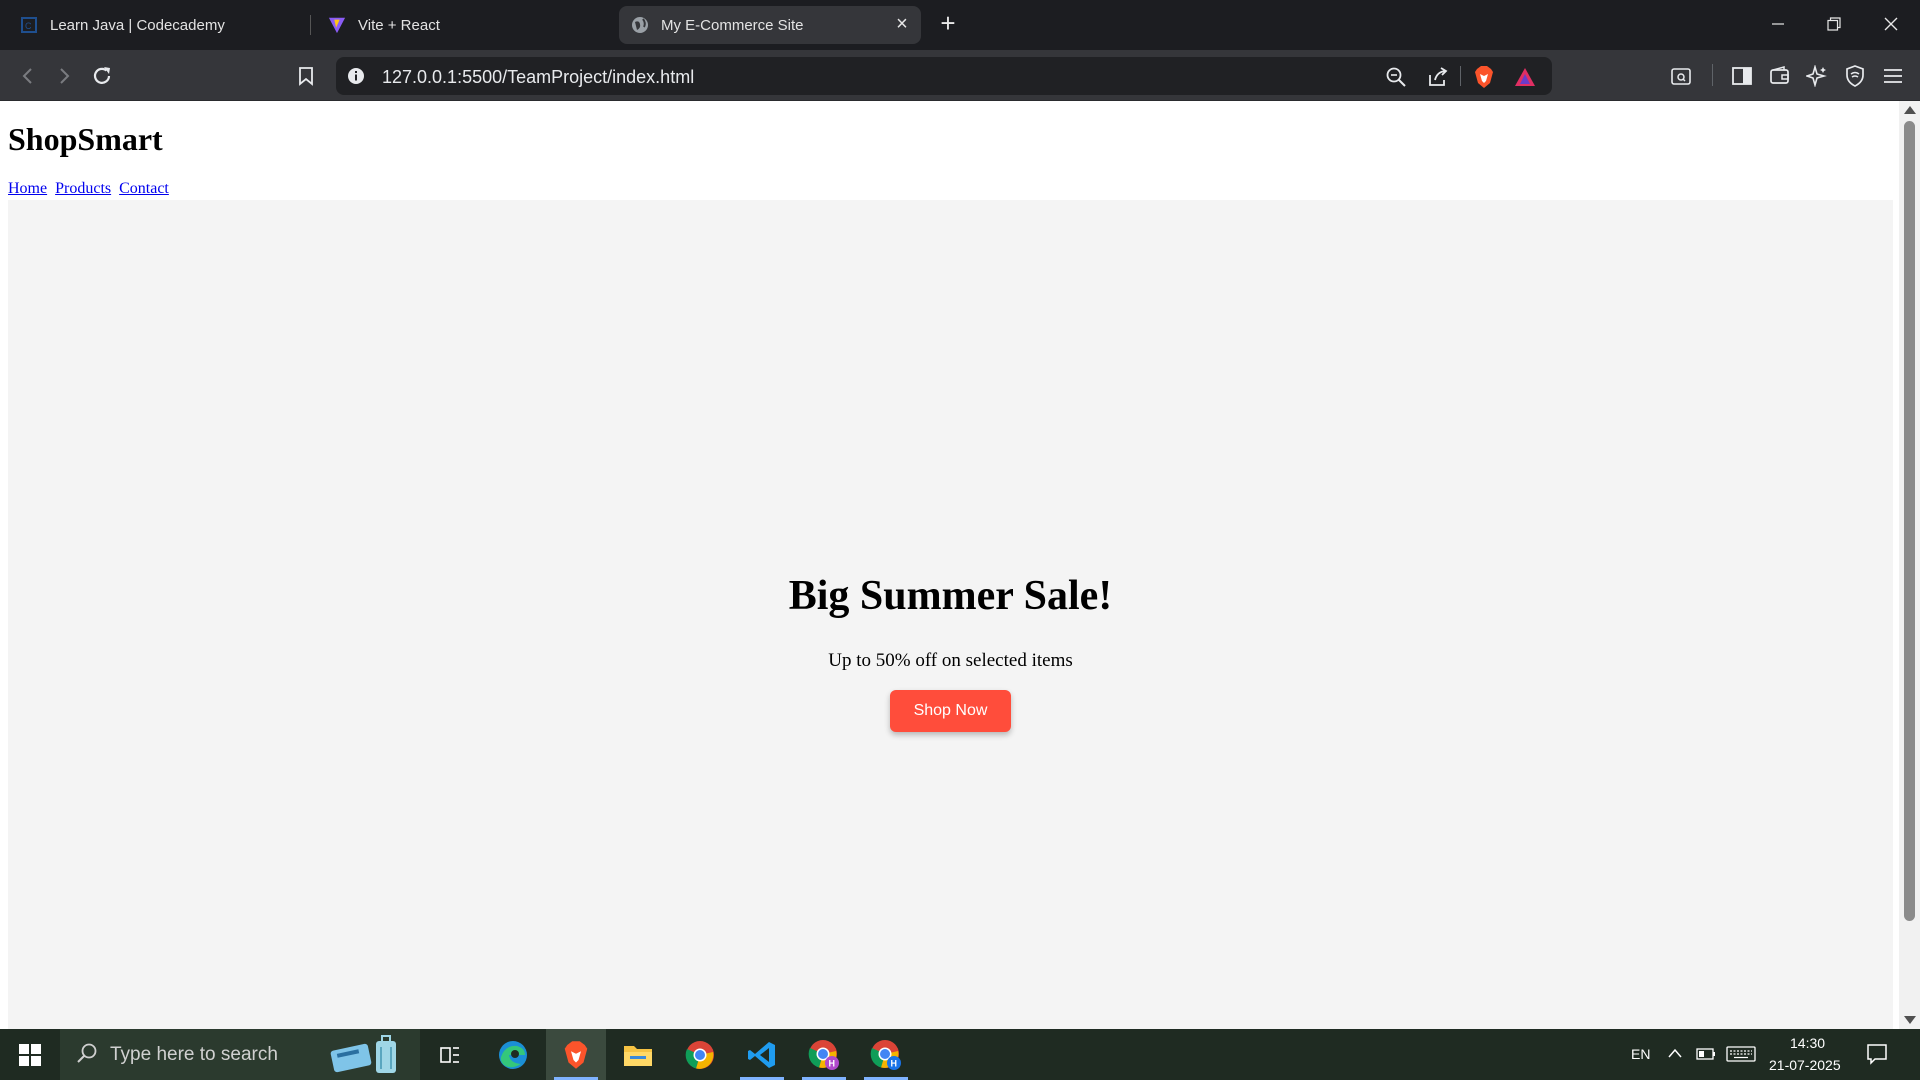  What do you see at coordinates (1741, 1056) in the screenshot?
I see `keyboard-icon` at bounding box center [1741, 1056].